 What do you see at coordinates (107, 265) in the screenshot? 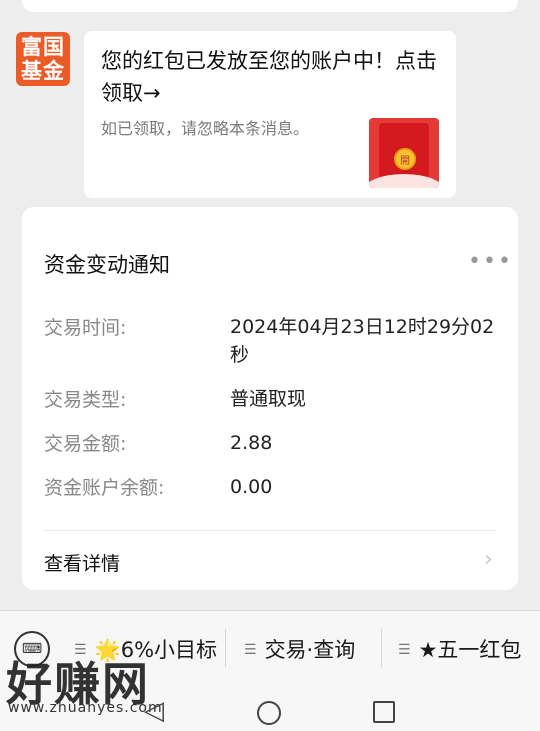
I see `card-title: 资金变动通知` at bounding box center [107, 265].